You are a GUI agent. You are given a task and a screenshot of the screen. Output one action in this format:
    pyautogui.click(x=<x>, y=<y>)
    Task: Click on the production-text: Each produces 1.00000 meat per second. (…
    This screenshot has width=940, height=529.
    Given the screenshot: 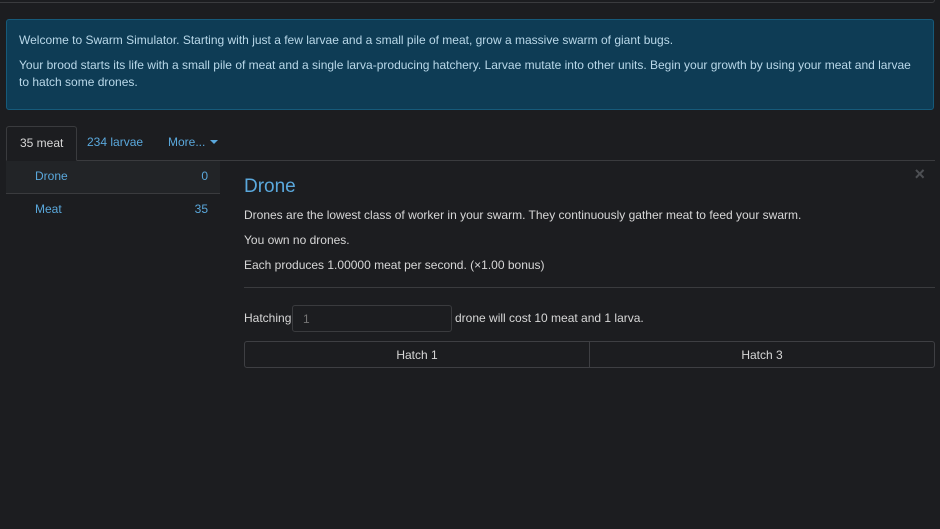 What is the action you would take?
    pyautogui.click(x=394, y=265)
    